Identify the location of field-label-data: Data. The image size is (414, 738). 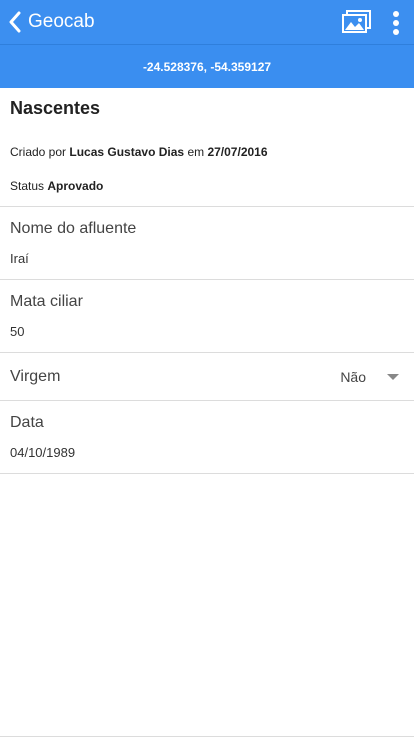
(27, 422).